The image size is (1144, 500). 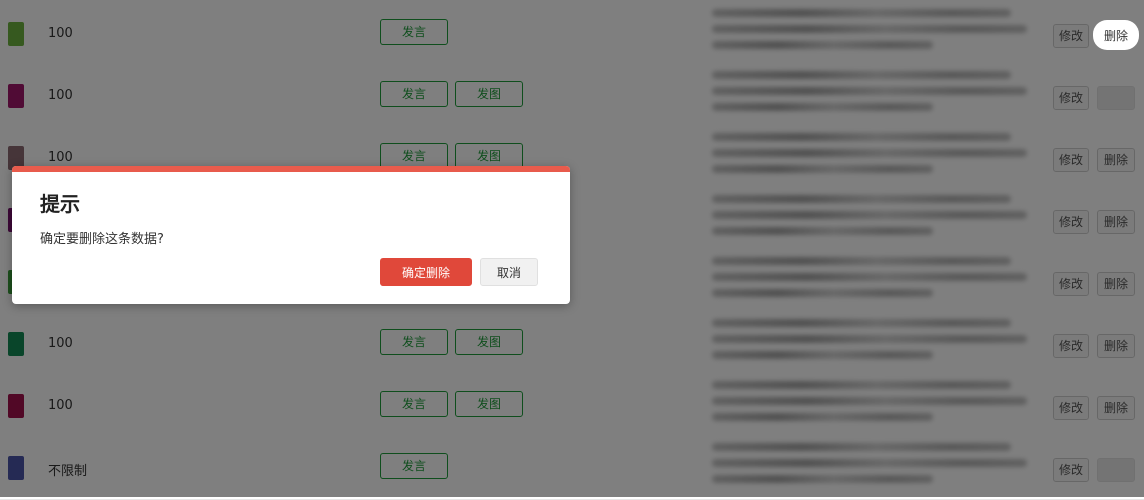 I want to click on dialog-message: 确定要删除这条数据?, so click(x=102, y=239).